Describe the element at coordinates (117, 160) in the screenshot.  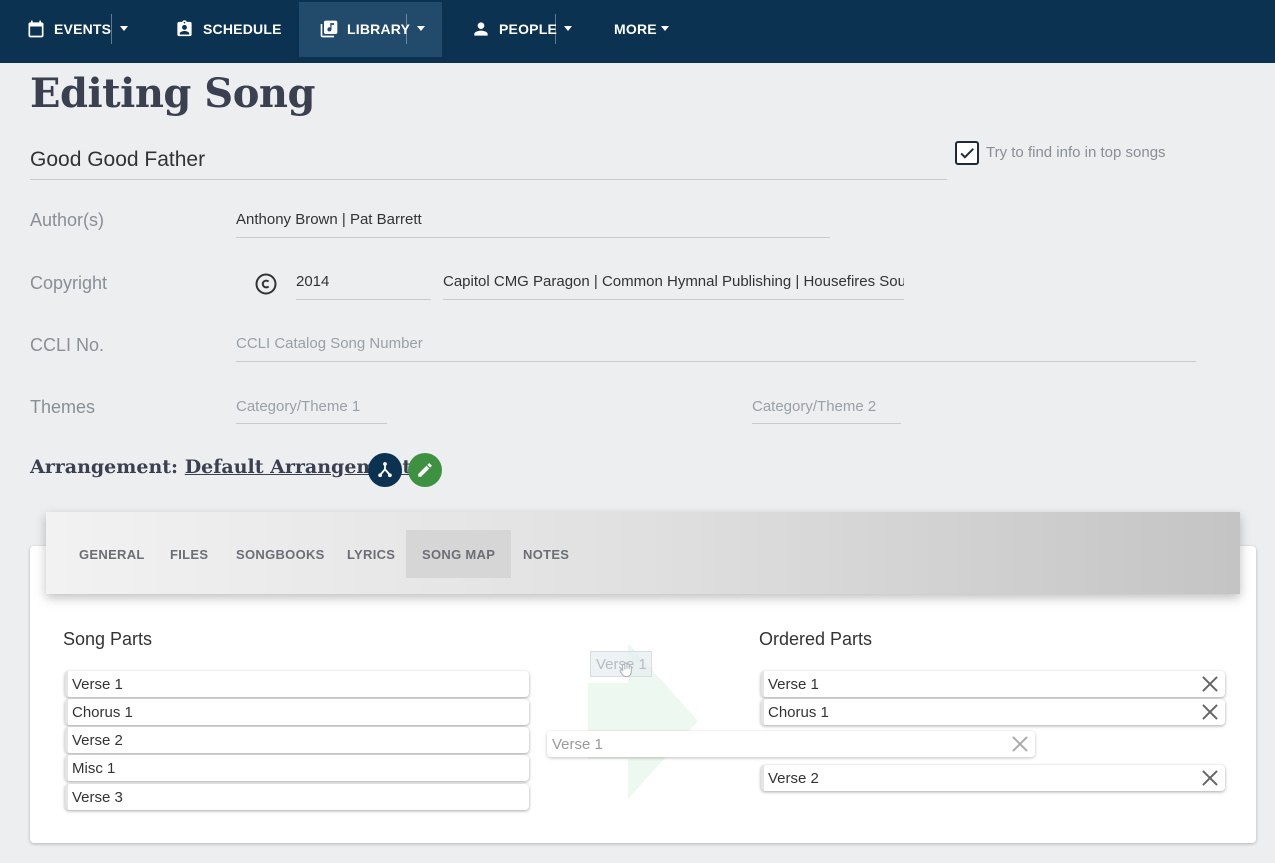
I see `song-title-input: Good Good Father` at that location.